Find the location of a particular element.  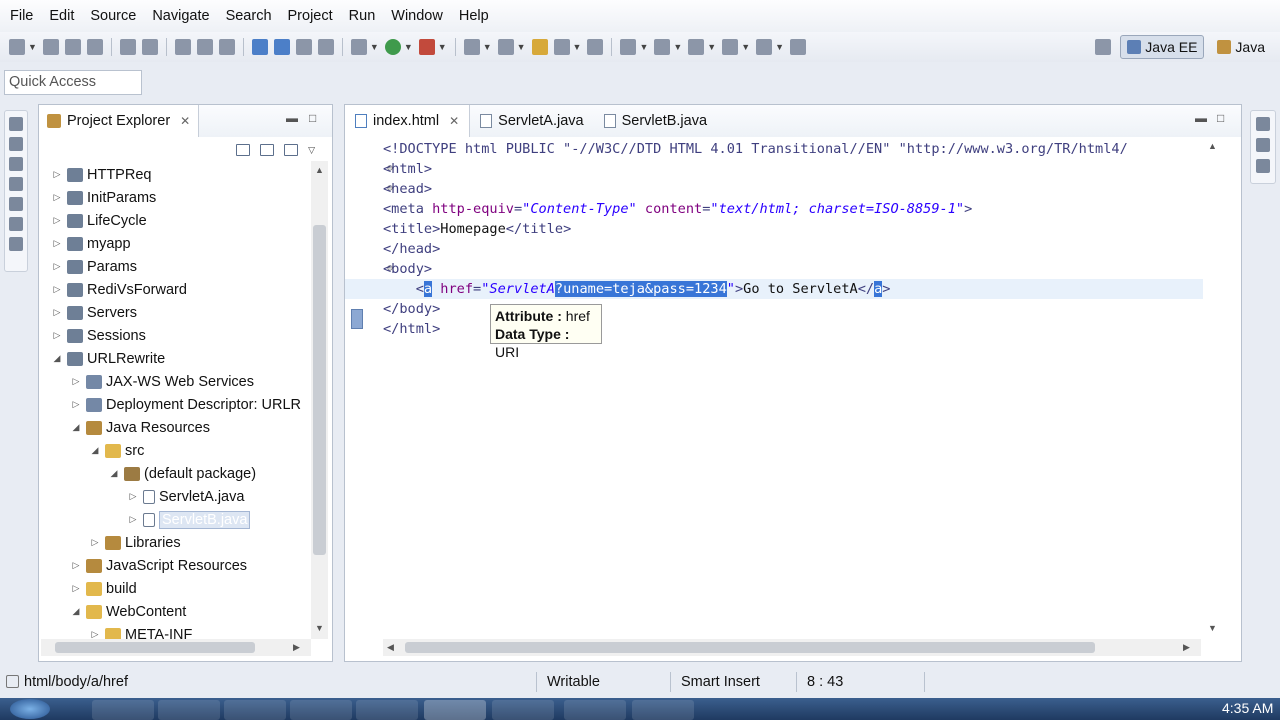

tree-item: ▷ Servers is located at coordinates (94, 312).